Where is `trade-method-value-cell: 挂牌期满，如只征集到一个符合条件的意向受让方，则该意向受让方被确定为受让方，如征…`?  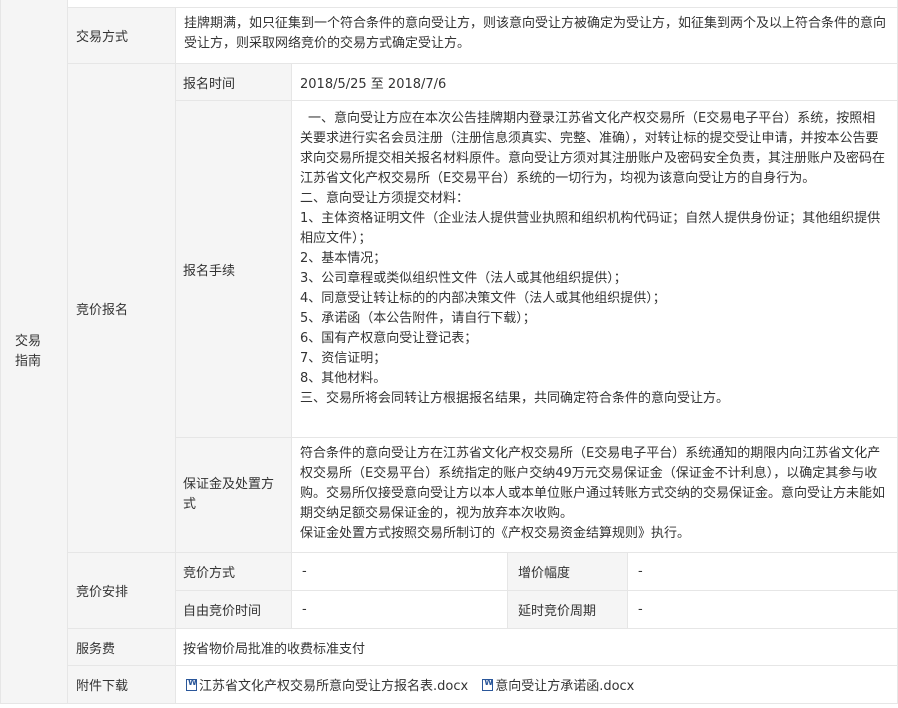
trade-method-value-cell: 挂牌期满，如只征集到一个符合条件的意向受让方，则该意向受让方被确定为受让方，如征… is located at coordinates (537, 36).